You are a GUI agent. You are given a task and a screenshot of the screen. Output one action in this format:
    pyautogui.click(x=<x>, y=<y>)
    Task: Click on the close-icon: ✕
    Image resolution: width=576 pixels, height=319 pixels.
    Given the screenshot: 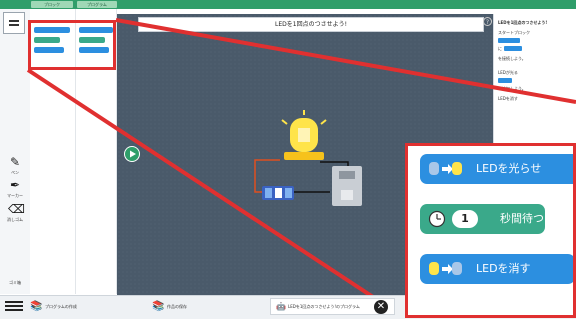 What is the action you would take?
    pyautogui.click(x=381, y=307)
    